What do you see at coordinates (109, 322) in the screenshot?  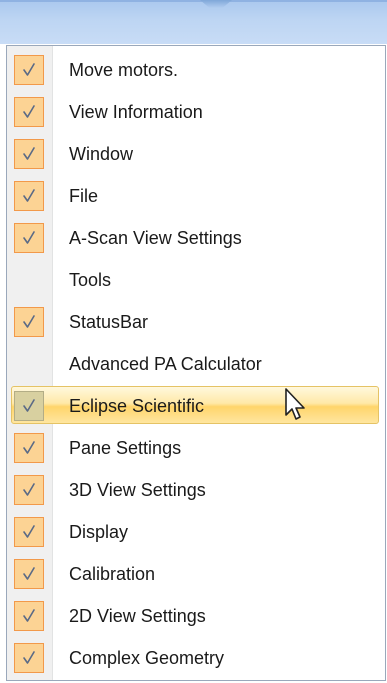 I see `menu-item-label: StatusBar` at bounding box center [109, 322].